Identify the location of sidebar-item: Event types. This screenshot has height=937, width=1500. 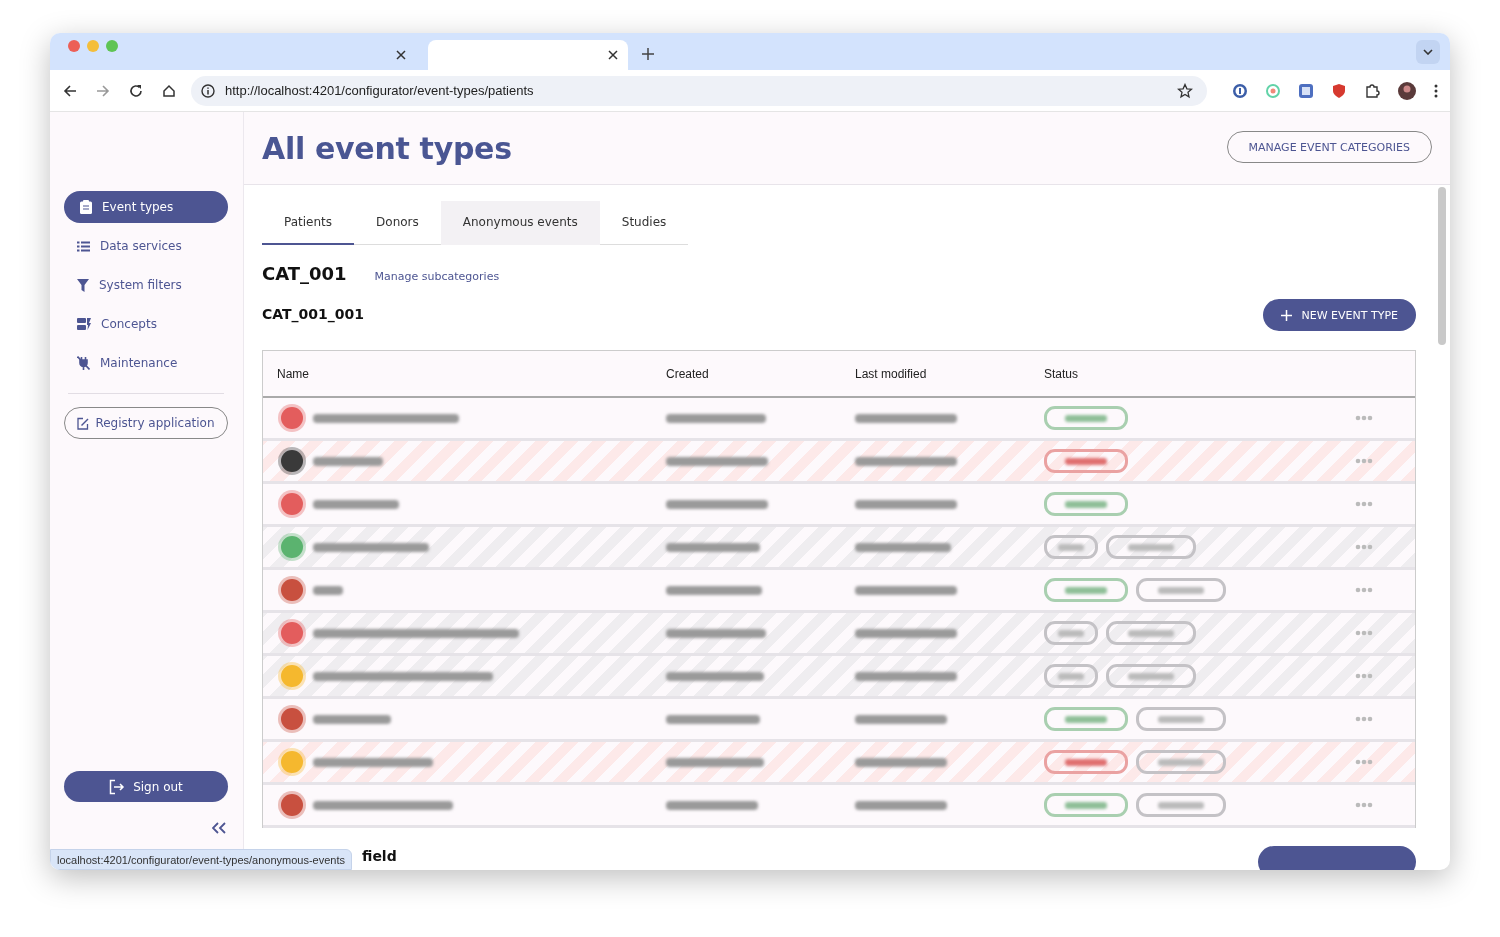
(146, 207).